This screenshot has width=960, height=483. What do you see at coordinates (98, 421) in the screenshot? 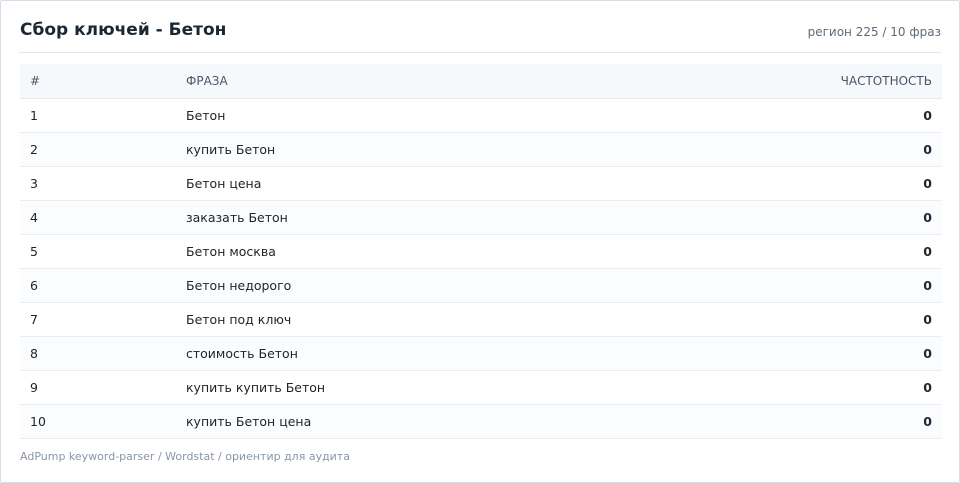
I see `row-number: 10` at bounding box center [98, 421].